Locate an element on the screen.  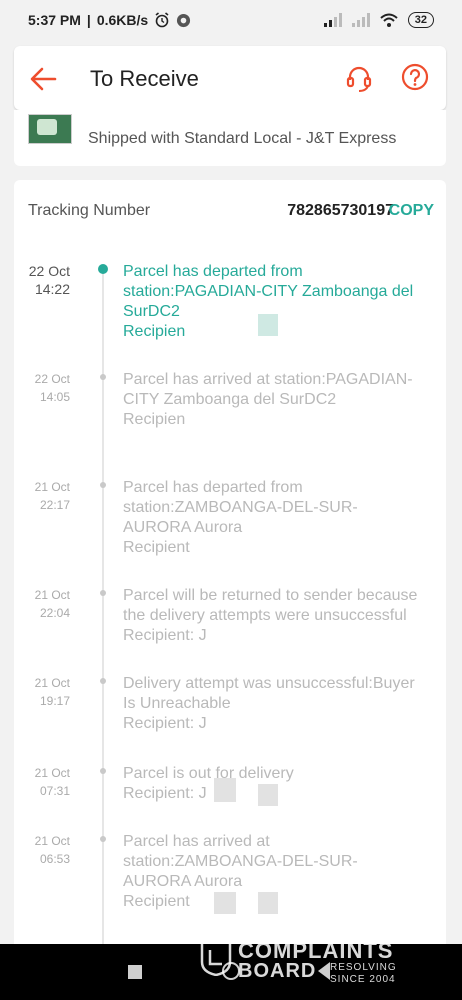
status-left: 5:37 PM | 0.6KB/s is located at coordinates (109, 20).